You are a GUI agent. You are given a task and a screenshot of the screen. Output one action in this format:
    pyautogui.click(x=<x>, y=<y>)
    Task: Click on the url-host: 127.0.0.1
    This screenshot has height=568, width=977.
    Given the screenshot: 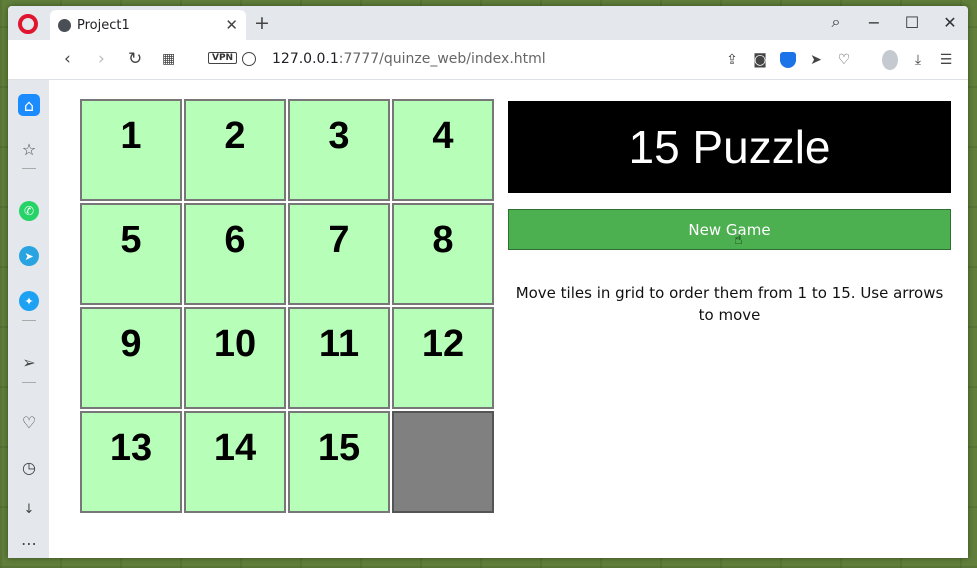 What is the action you would take?
    pyautogui.click(x=305, y=59)
    